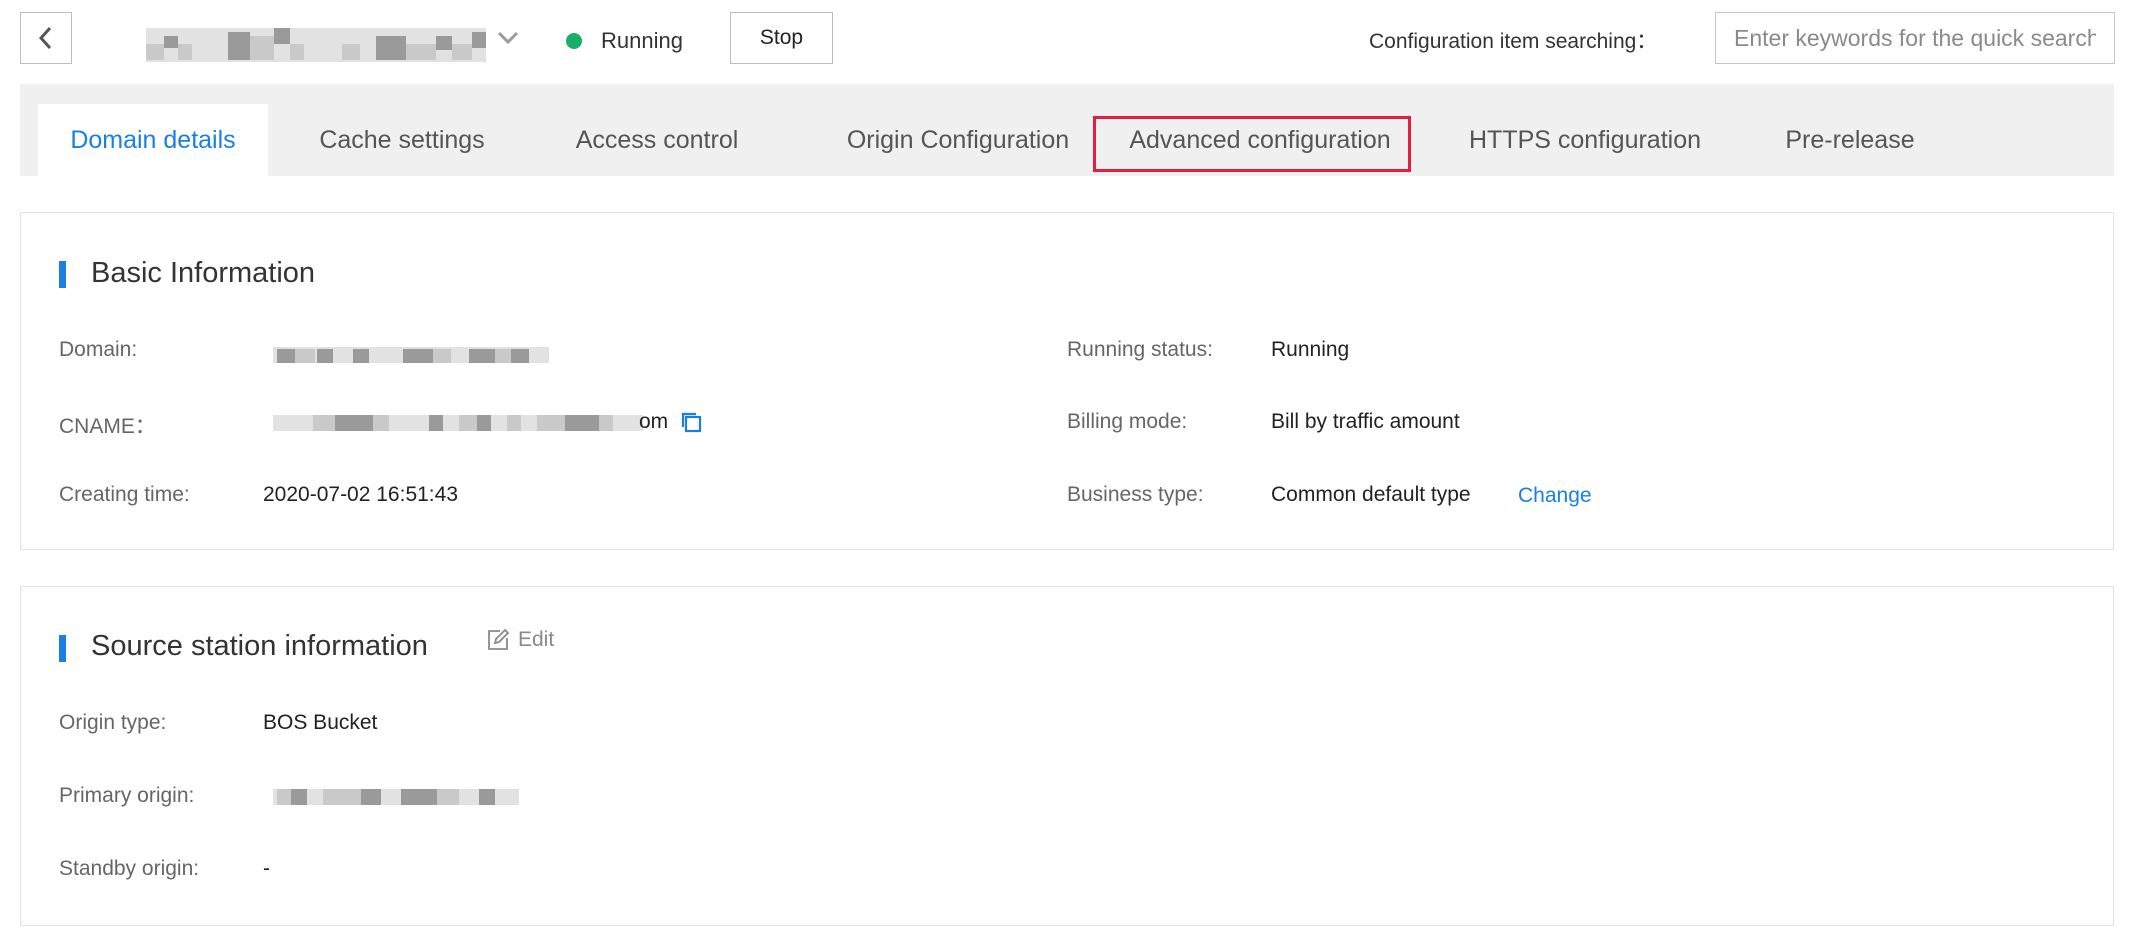  What do you see at coordinates (1915, 38) in the screenshot?
I see `search-input` at bounding box center [1915, 38].